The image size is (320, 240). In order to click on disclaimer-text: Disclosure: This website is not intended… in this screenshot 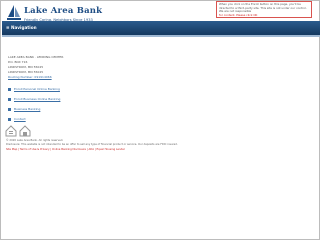, I will do `click(92, 144)`.